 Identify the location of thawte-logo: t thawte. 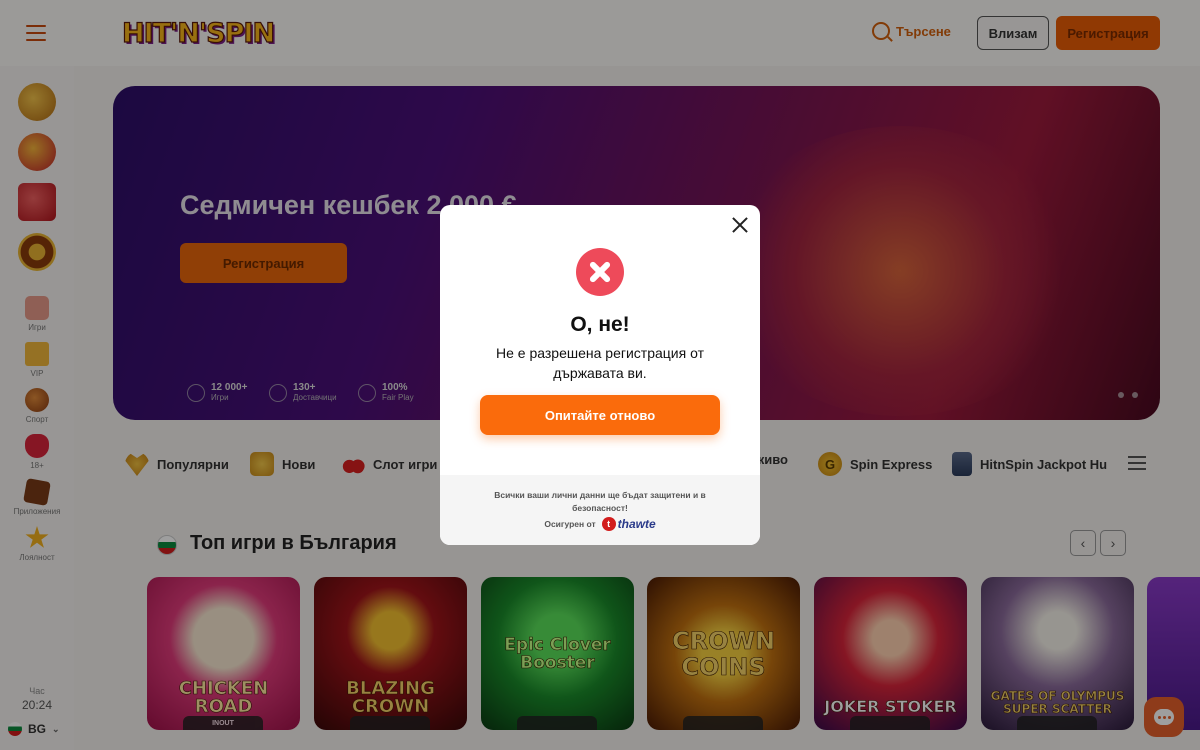
(628, 524).